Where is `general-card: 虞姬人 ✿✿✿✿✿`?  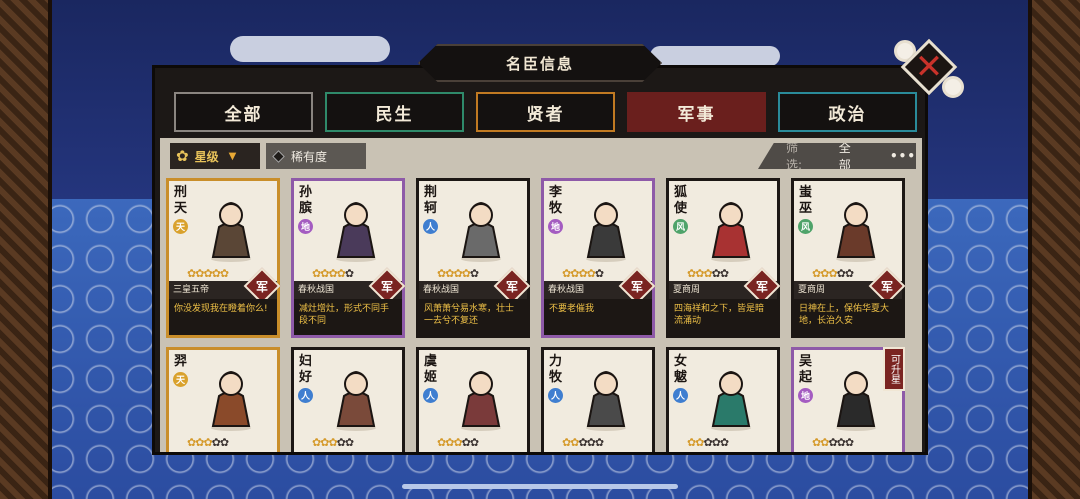 general-card: 虞姬人 ✿✿✿✿✿ is located at coordinates (473, 399).